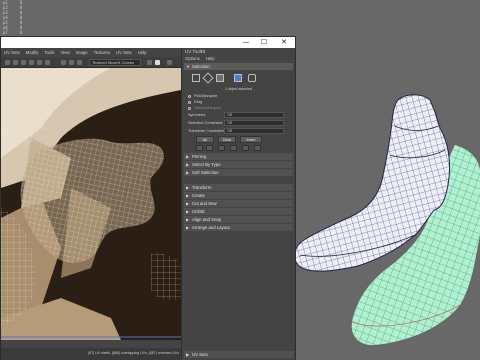 This screenshot has width=480, height=360. I want to click on outliner-panel: p1 0 p2 0 p3 0 p4 0 p5 0 p6 0 p7 0, so click(18, 19).